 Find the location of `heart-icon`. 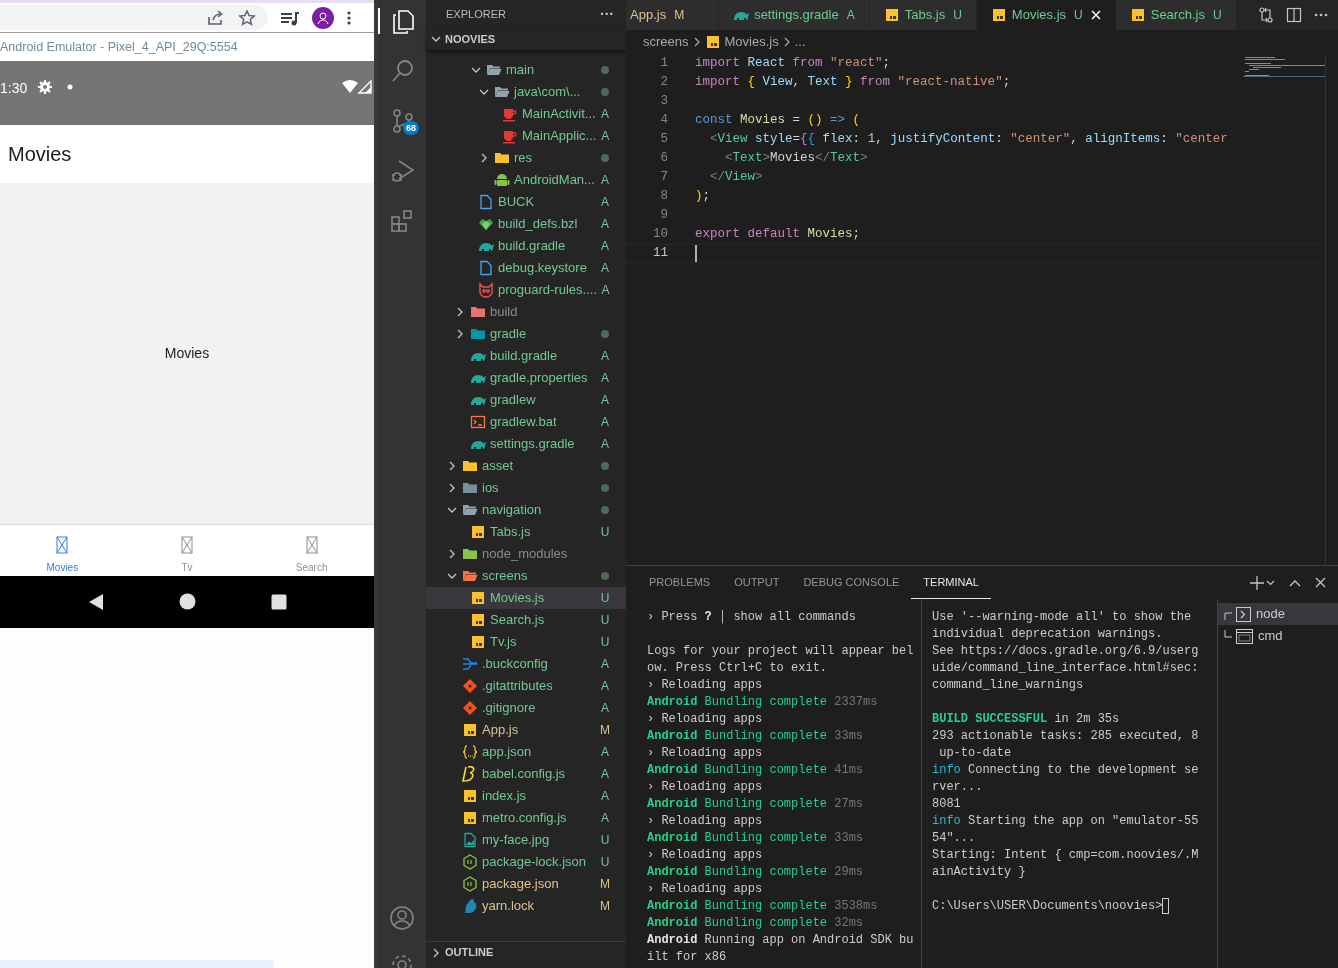

heart-icon is located at coordinates (486, 224).